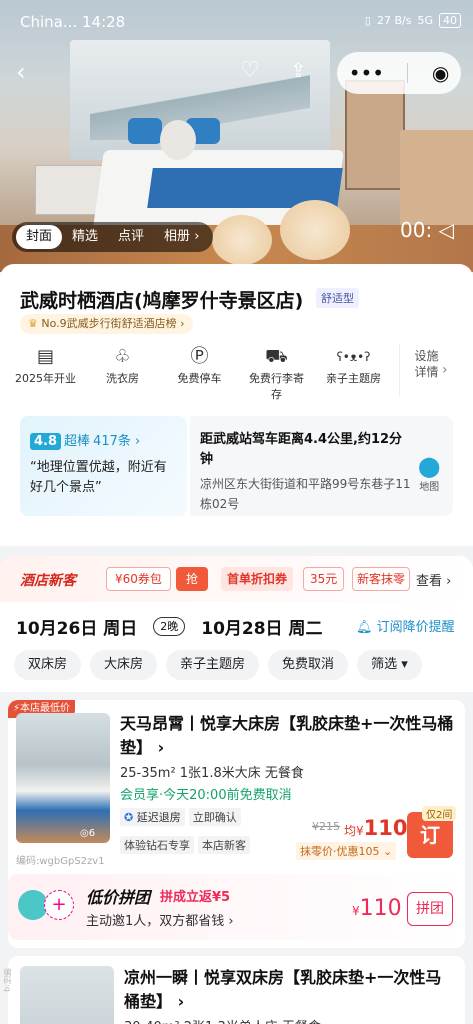  I want to click on video-timer: 00: ◁, so click(427, 230).